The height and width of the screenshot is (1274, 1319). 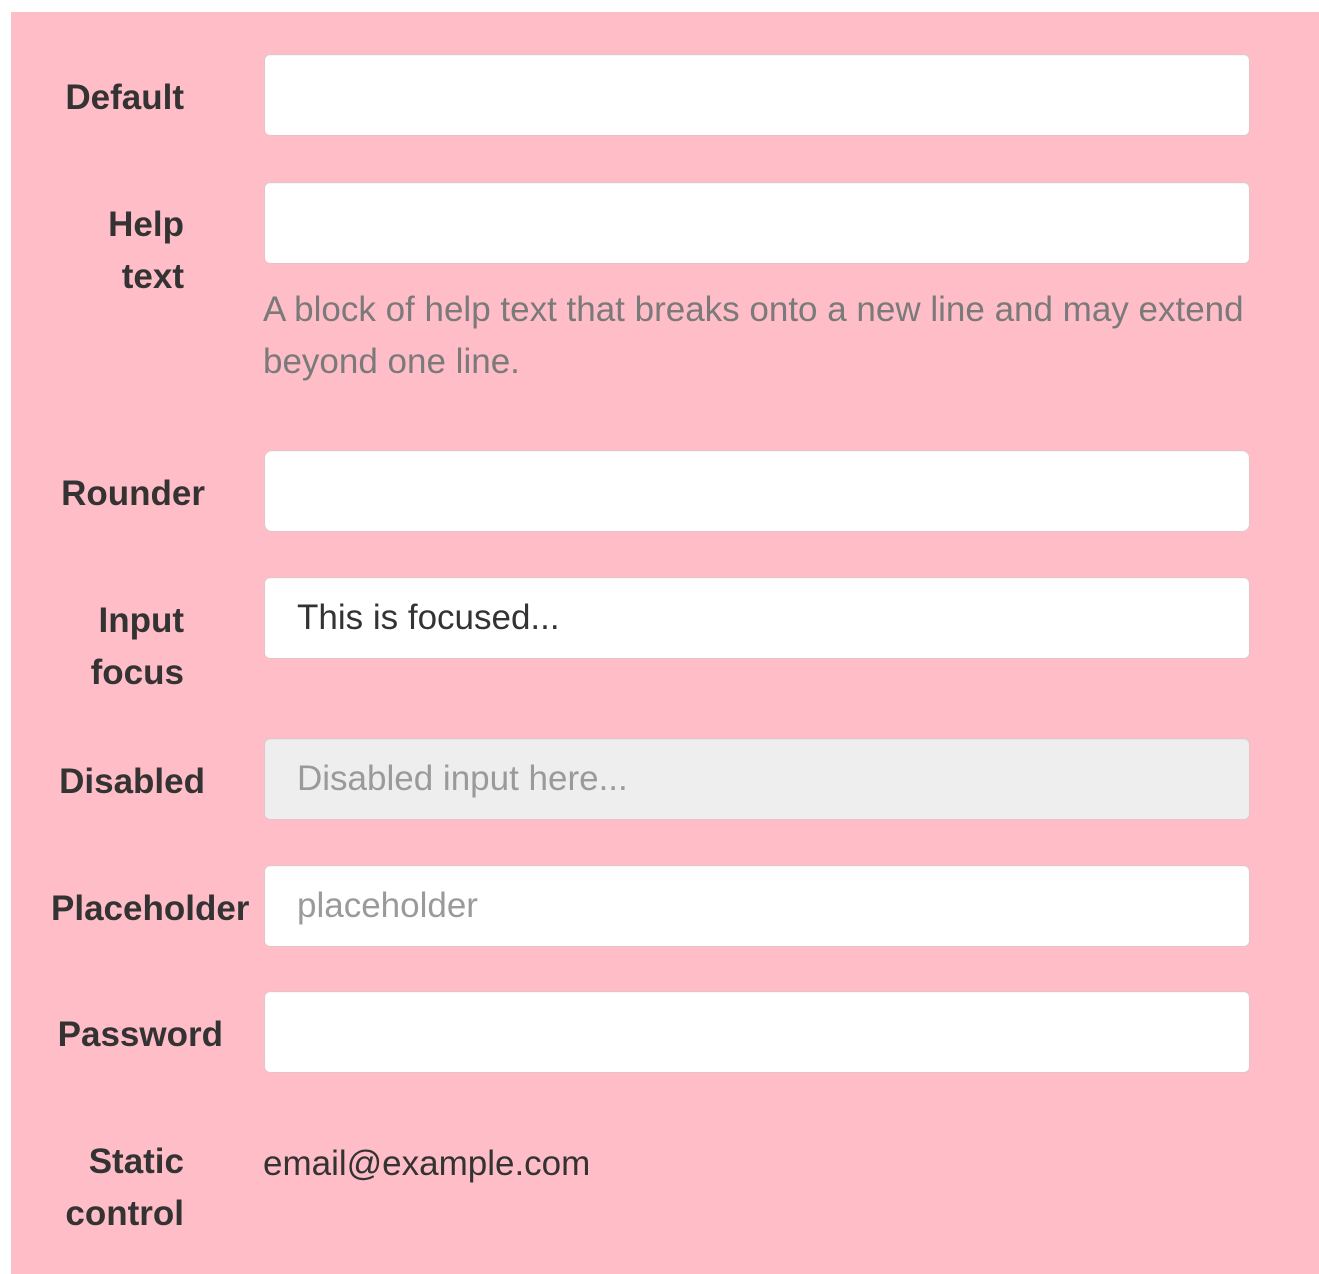 What do you see at coordinates (146, 251) in the screenshot?
I see `label-help-text: Help text` at bounding box center [146, 251].